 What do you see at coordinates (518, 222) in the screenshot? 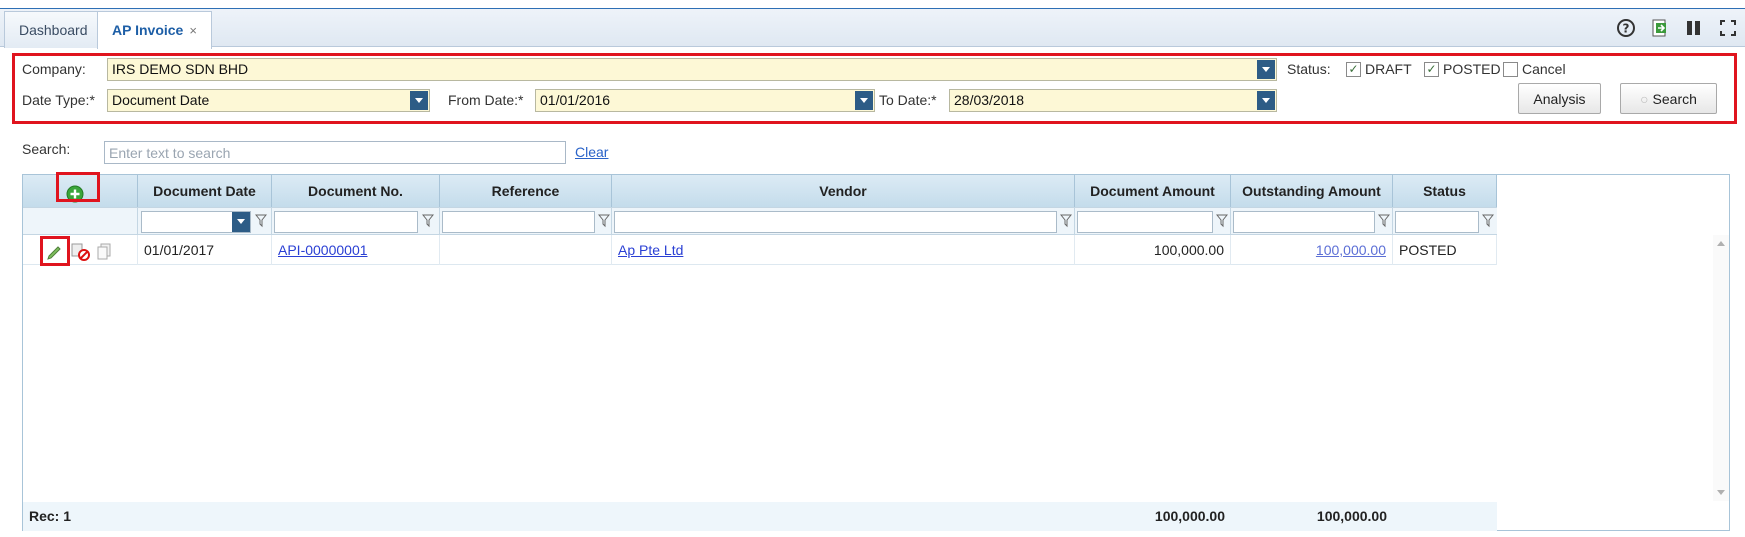
I see `filter-reference` at bounding box center [518, 222].